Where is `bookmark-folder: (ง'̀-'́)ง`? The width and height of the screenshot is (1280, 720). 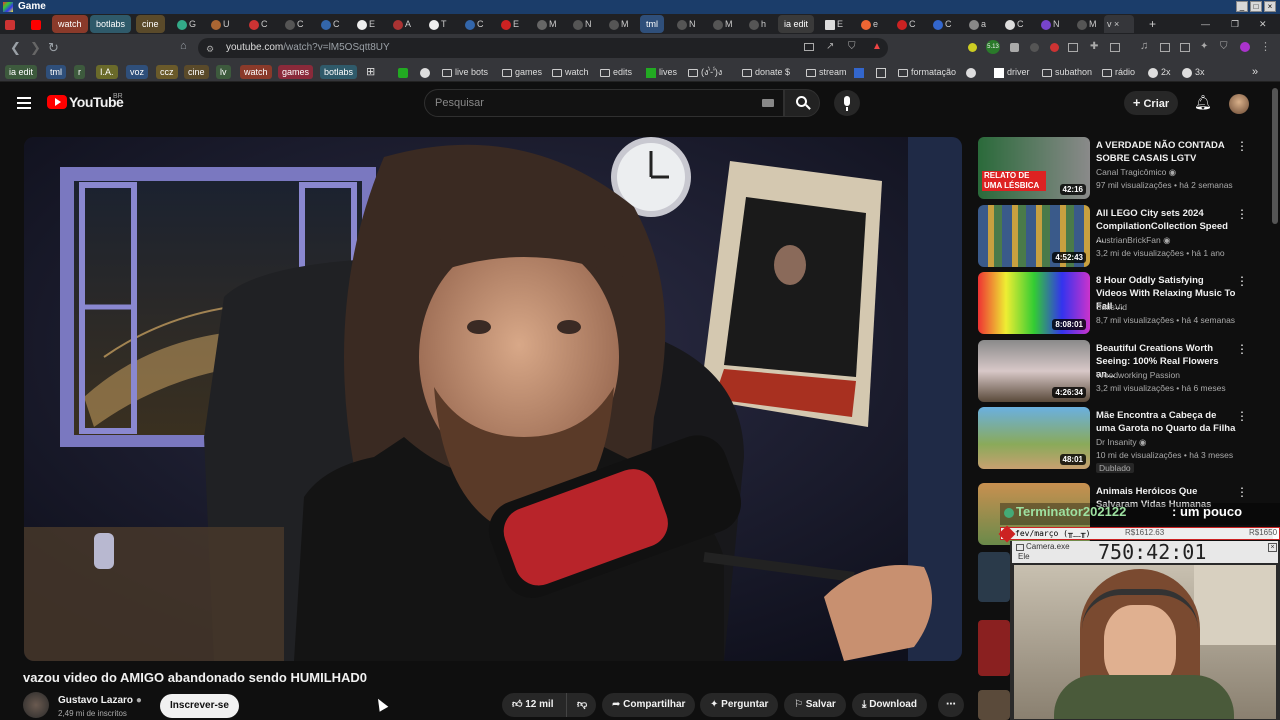
bookmark-folder: (ง'̀-'́)ง is located at coordinates (705, 72).